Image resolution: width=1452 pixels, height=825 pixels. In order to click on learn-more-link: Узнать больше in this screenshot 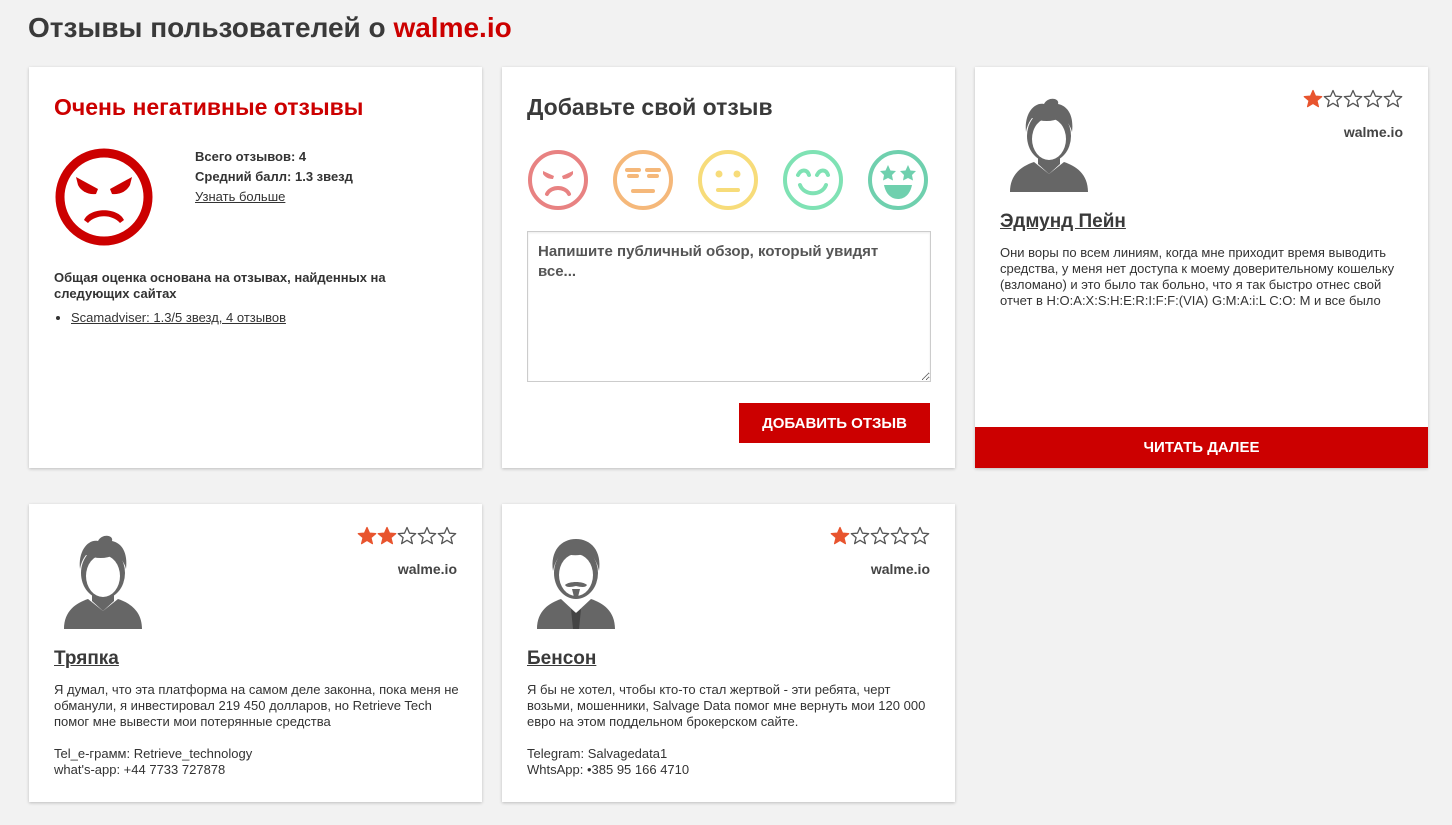, I will do `click(240, 196)`.